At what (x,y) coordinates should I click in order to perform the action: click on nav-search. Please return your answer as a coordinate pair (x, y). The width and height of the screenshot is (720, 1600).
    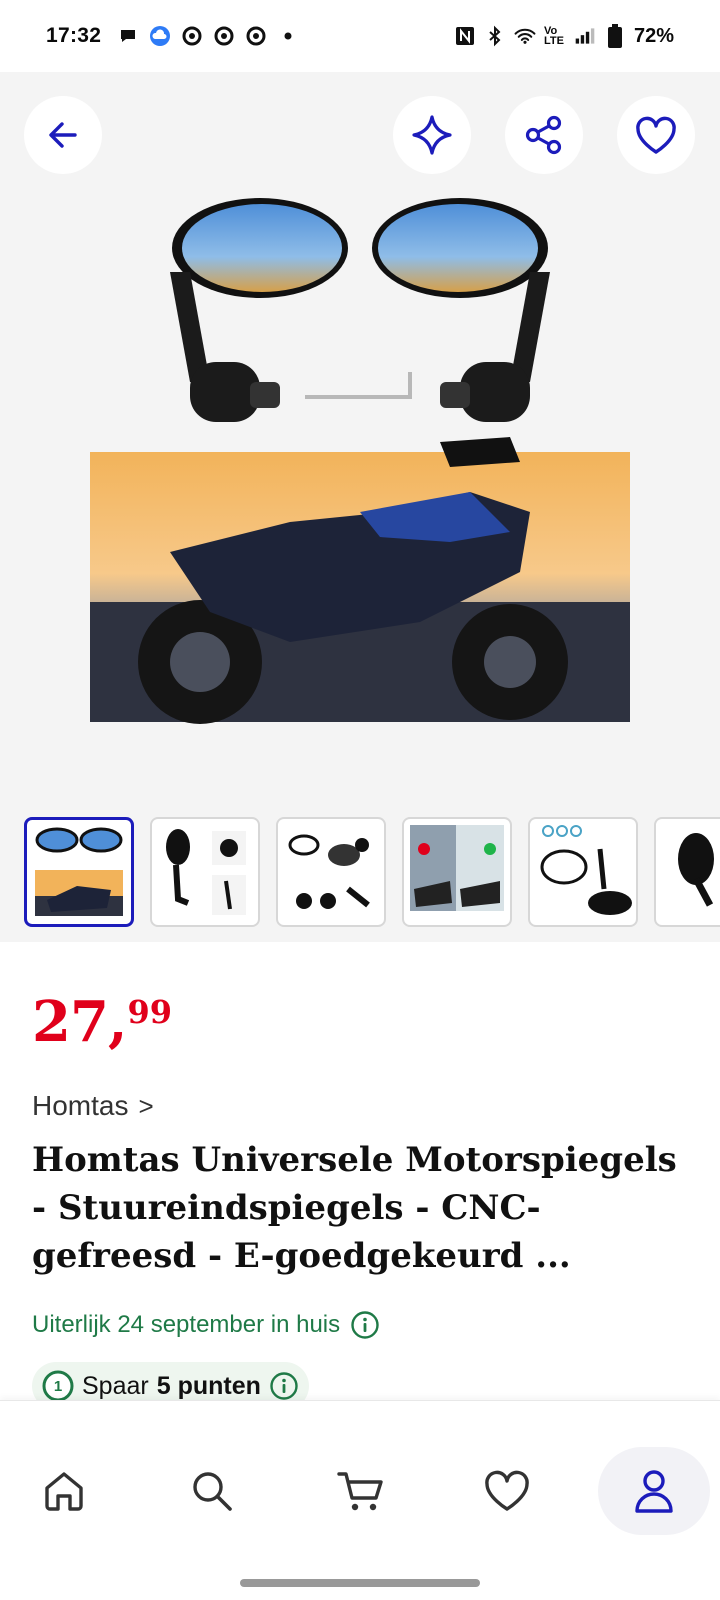
    Looking at the image, I should click on (212, 1491).